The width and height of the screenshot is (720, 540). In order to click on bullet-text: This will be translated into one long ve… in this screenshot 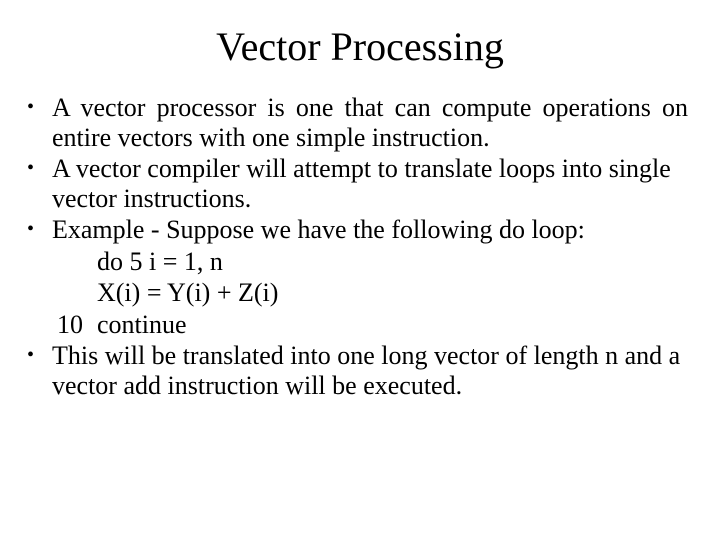, I will do `click(366, 370)`.